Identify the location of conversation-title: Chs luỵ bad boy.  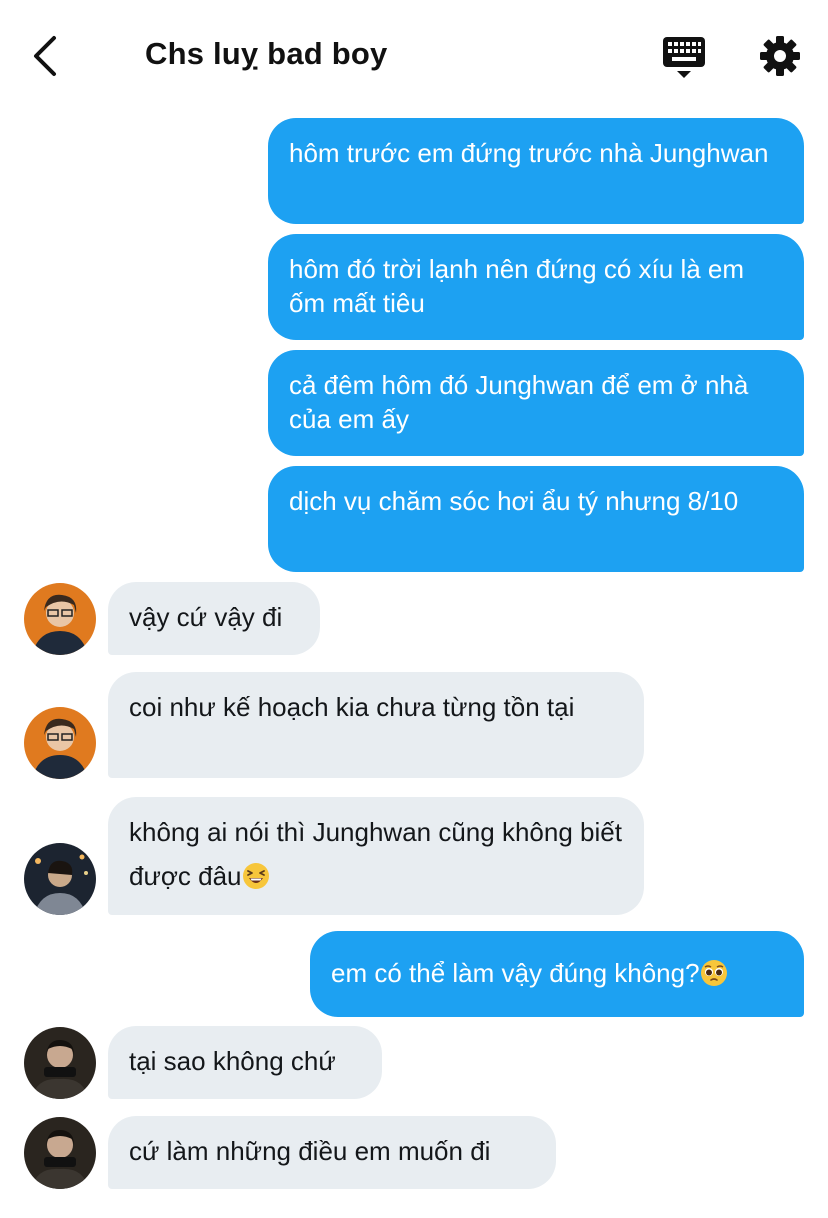
(266, 54).